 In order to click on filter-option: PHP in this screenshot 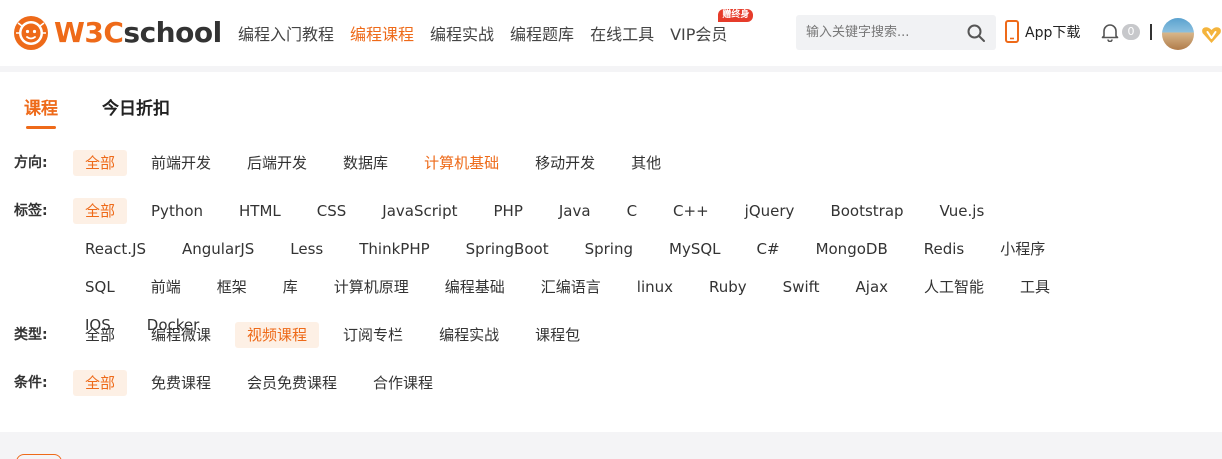, I will do `click(508, 211)`.